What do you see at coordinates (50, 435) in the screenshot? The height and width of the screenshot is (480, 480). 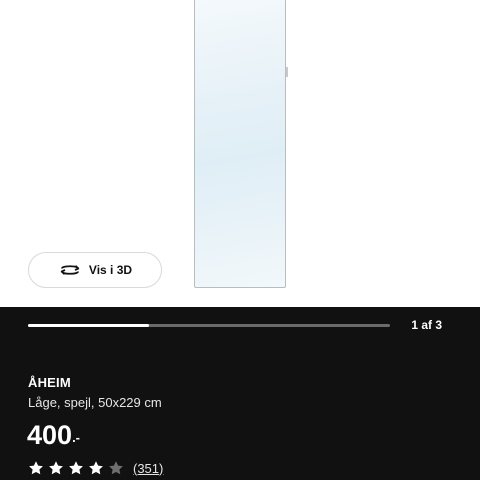 I see `price-value: 400` at bounding box center [50, 435].